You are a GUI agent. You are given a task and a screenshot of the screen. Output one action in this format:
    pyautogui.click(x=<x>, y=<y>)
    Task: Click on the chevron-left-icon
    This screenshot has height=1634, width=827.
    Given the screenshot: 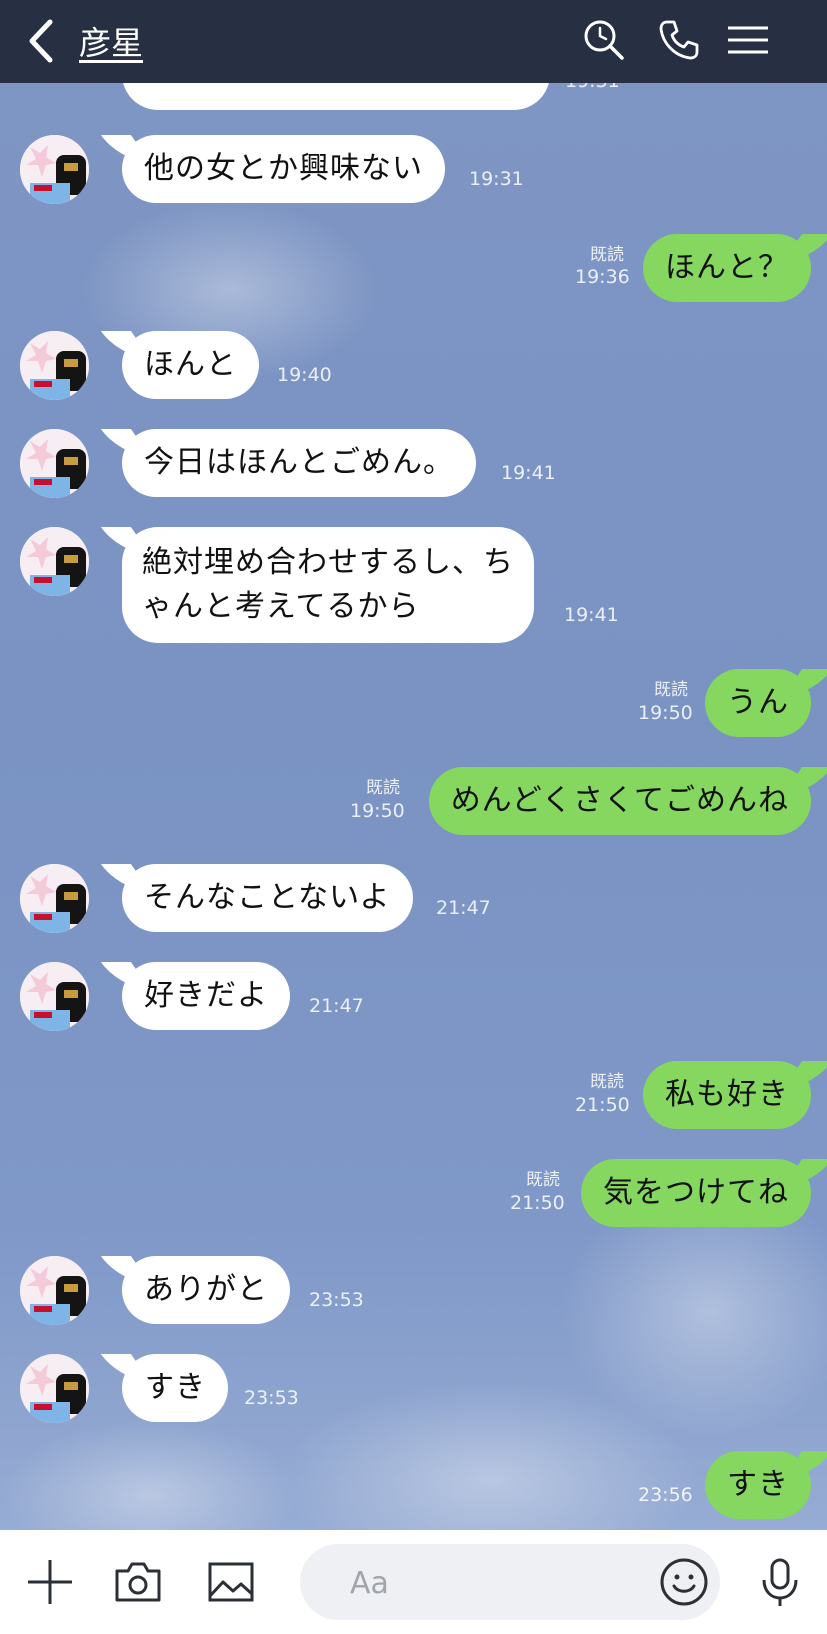 What is the action you would take?
    pyautogui.click(x=41, y=41)
    